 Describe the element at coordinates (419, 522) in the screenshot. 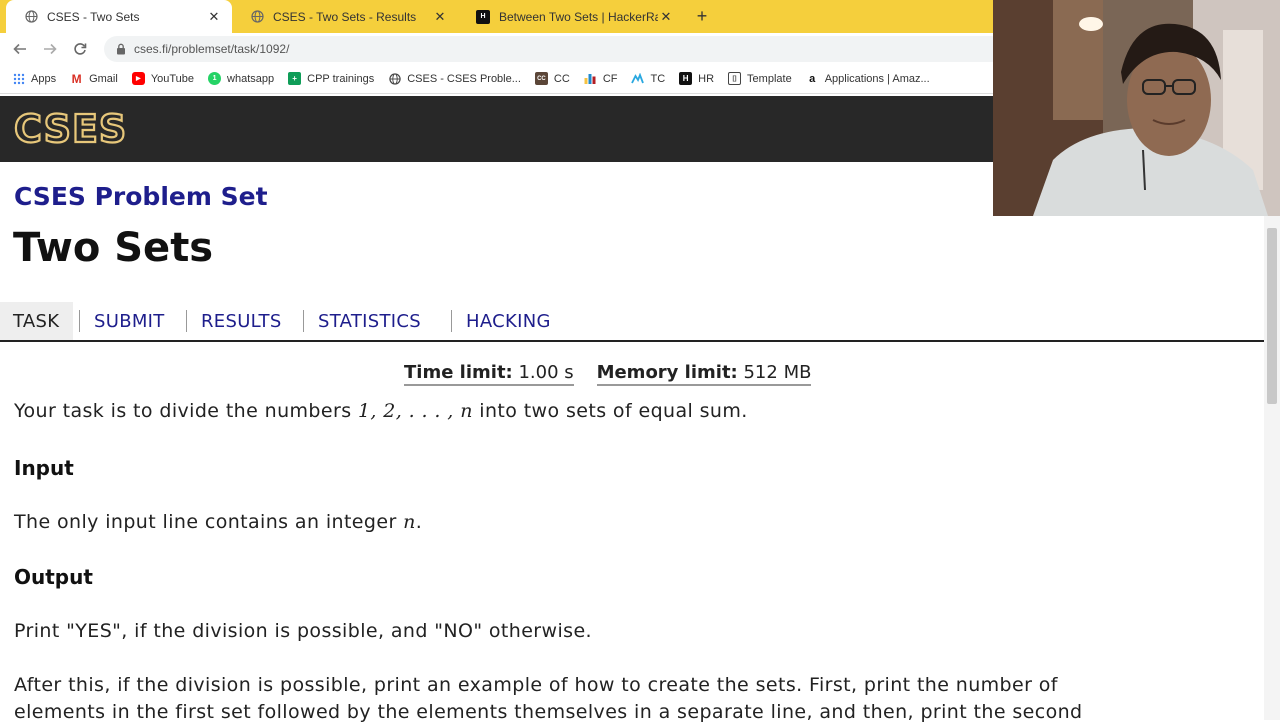

I see `input-text-end: .` at that location.